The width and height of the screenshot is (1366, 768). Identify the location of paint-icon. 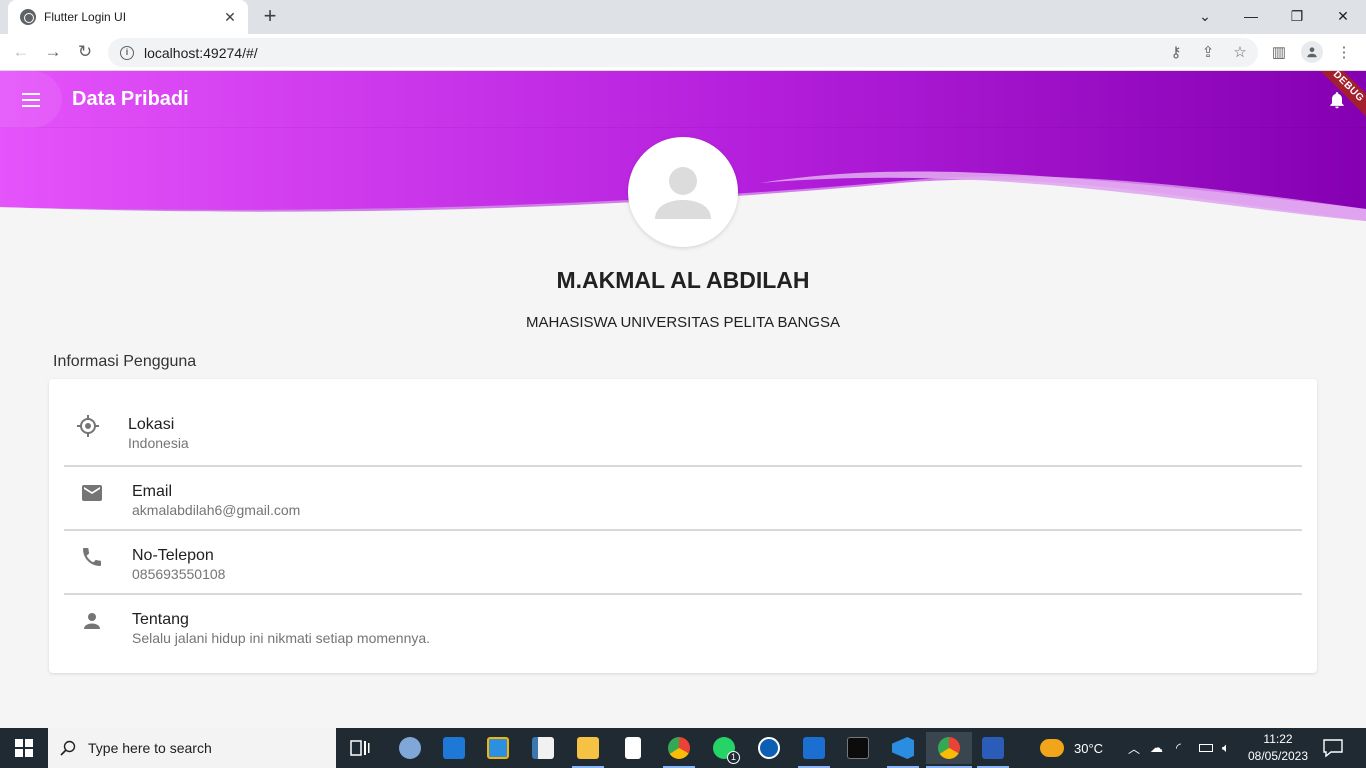
(410, 748).